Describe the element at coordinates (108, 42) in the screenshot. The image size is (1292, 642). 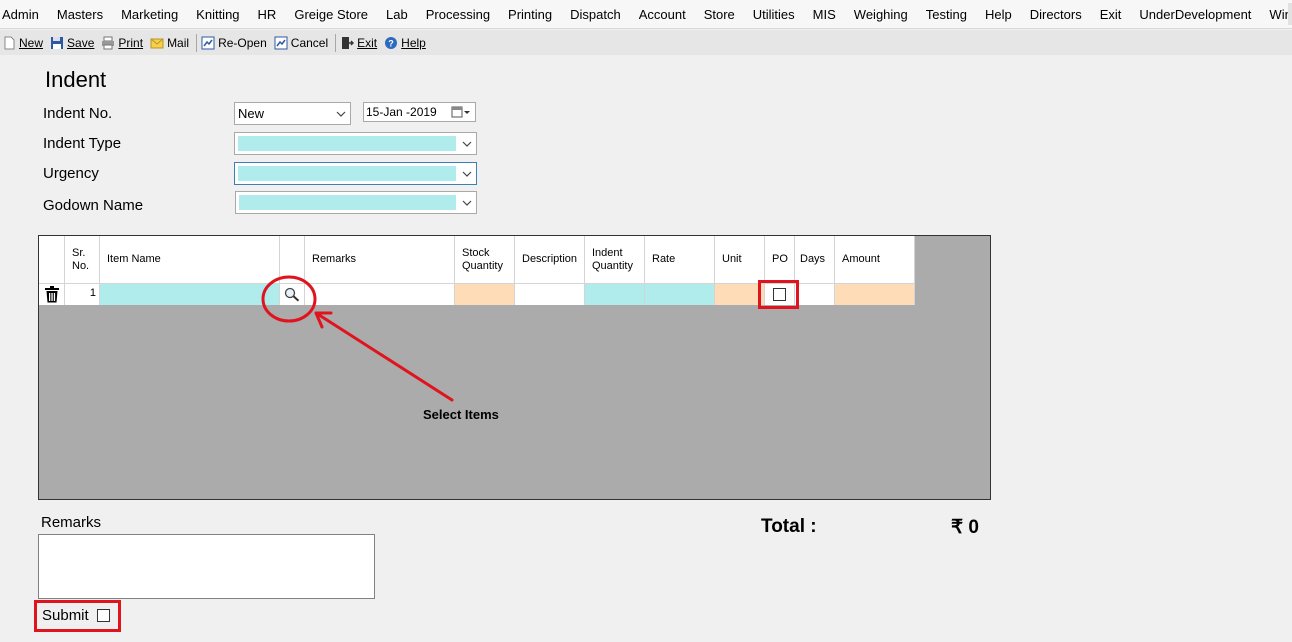
I see `printer-icon` at that location.